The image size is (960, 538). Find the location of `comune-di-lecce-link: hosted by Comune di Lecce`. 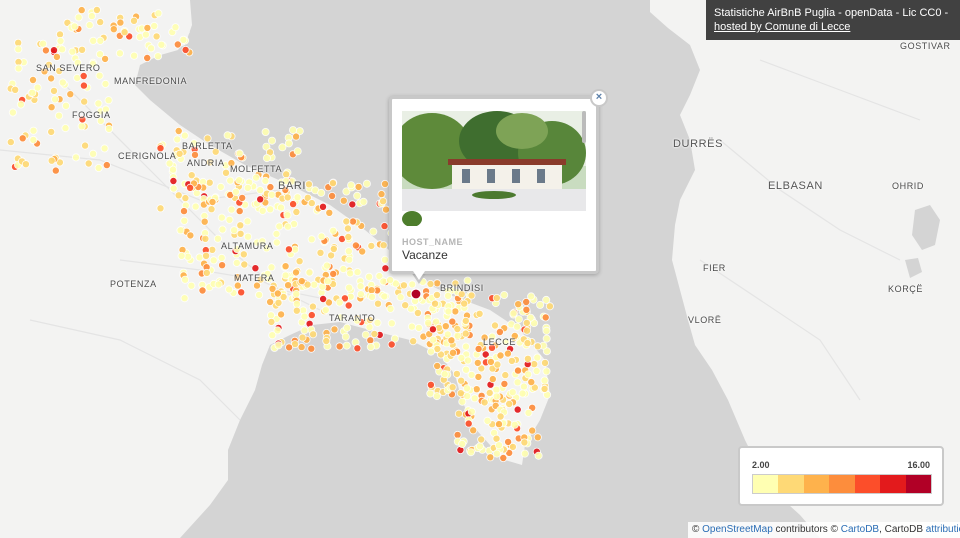

comune-di-lecce-link: hosted by Comune di Lecce is located at coordinates (782, 27).